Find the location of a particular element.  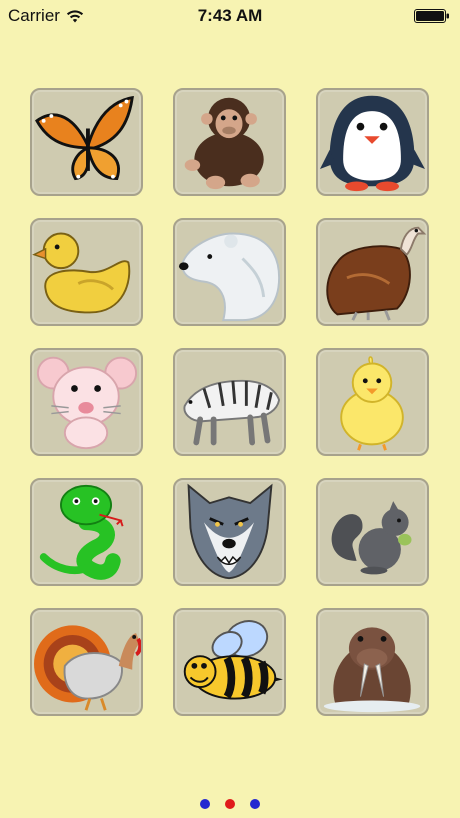

clock: 7:43 AM is located at coordinates (230, 15).